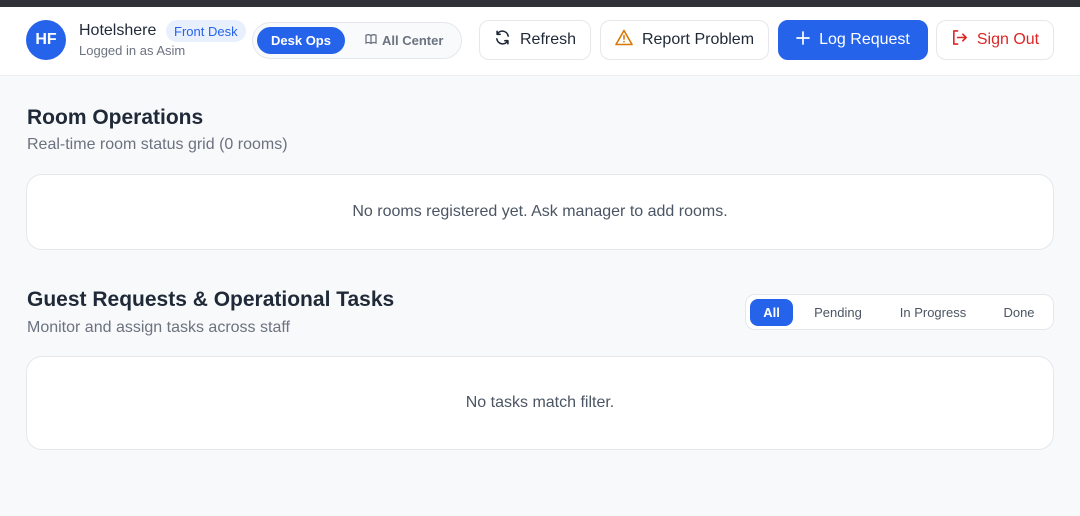 This screenshot has width=1080, height=516. I want to click on all-center-label: All Center, so click(413, 40).